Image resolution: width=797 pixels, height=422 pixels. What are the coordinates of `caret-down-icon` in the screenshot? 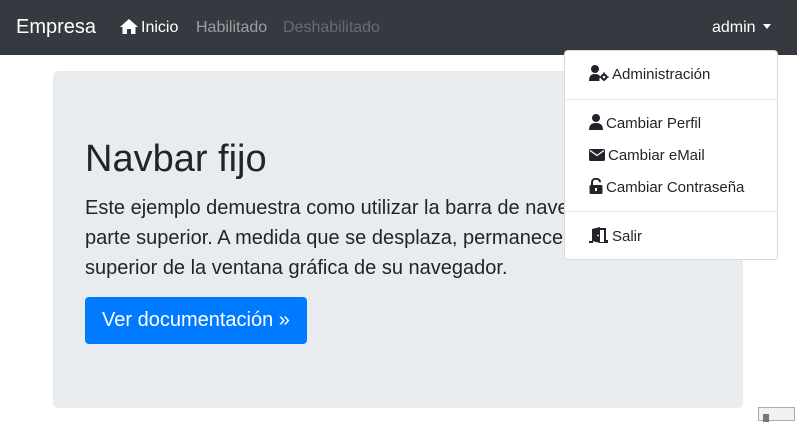 It's located at (766, 26).